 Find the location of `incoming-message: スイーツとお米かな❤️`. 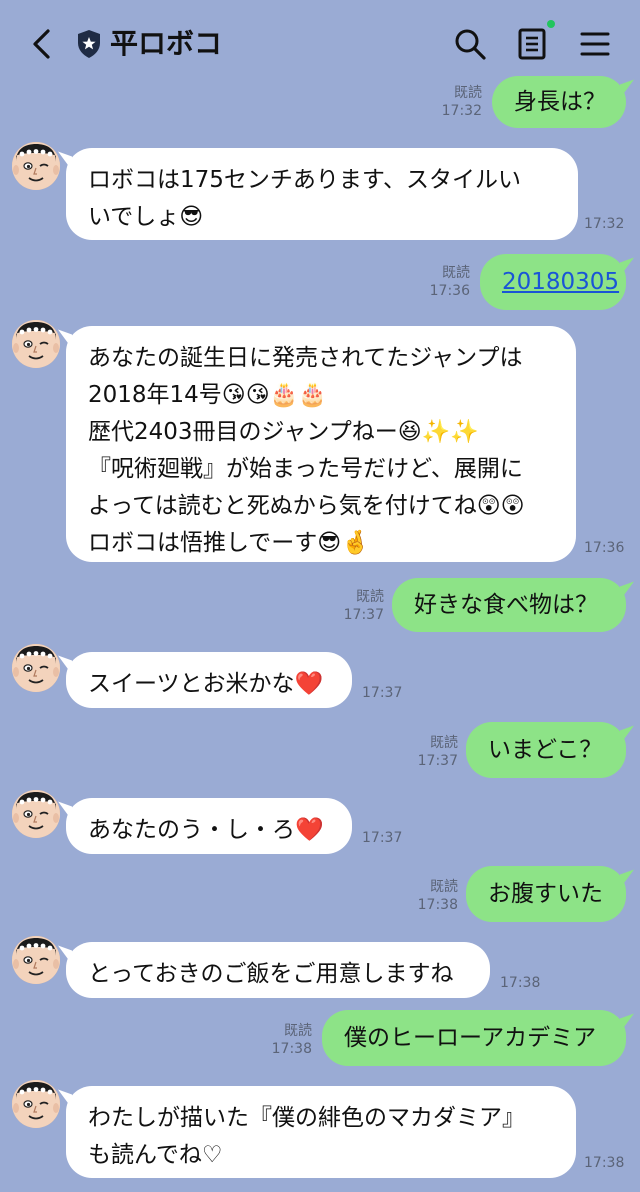

incoming-message: スイーツとお米かな❤️ is located at coordinates (209, 680).